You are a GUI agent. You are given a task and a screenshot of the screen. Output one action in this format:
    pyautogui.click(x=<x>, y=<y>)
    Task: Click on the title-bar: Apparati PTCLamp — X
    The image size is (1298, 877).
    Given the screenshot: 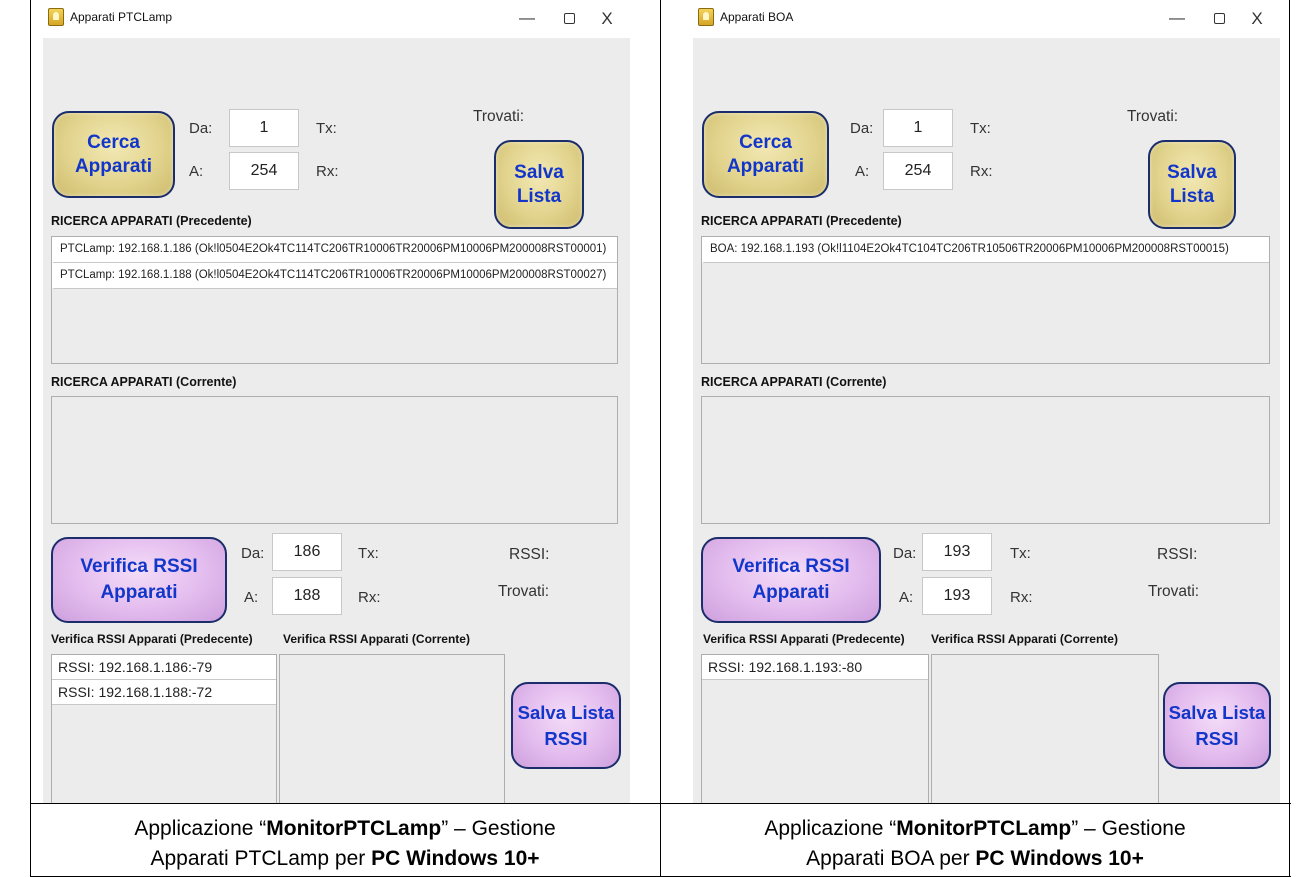 What is the action you would take?
    pyautogui.click(x=336, y=19)
    